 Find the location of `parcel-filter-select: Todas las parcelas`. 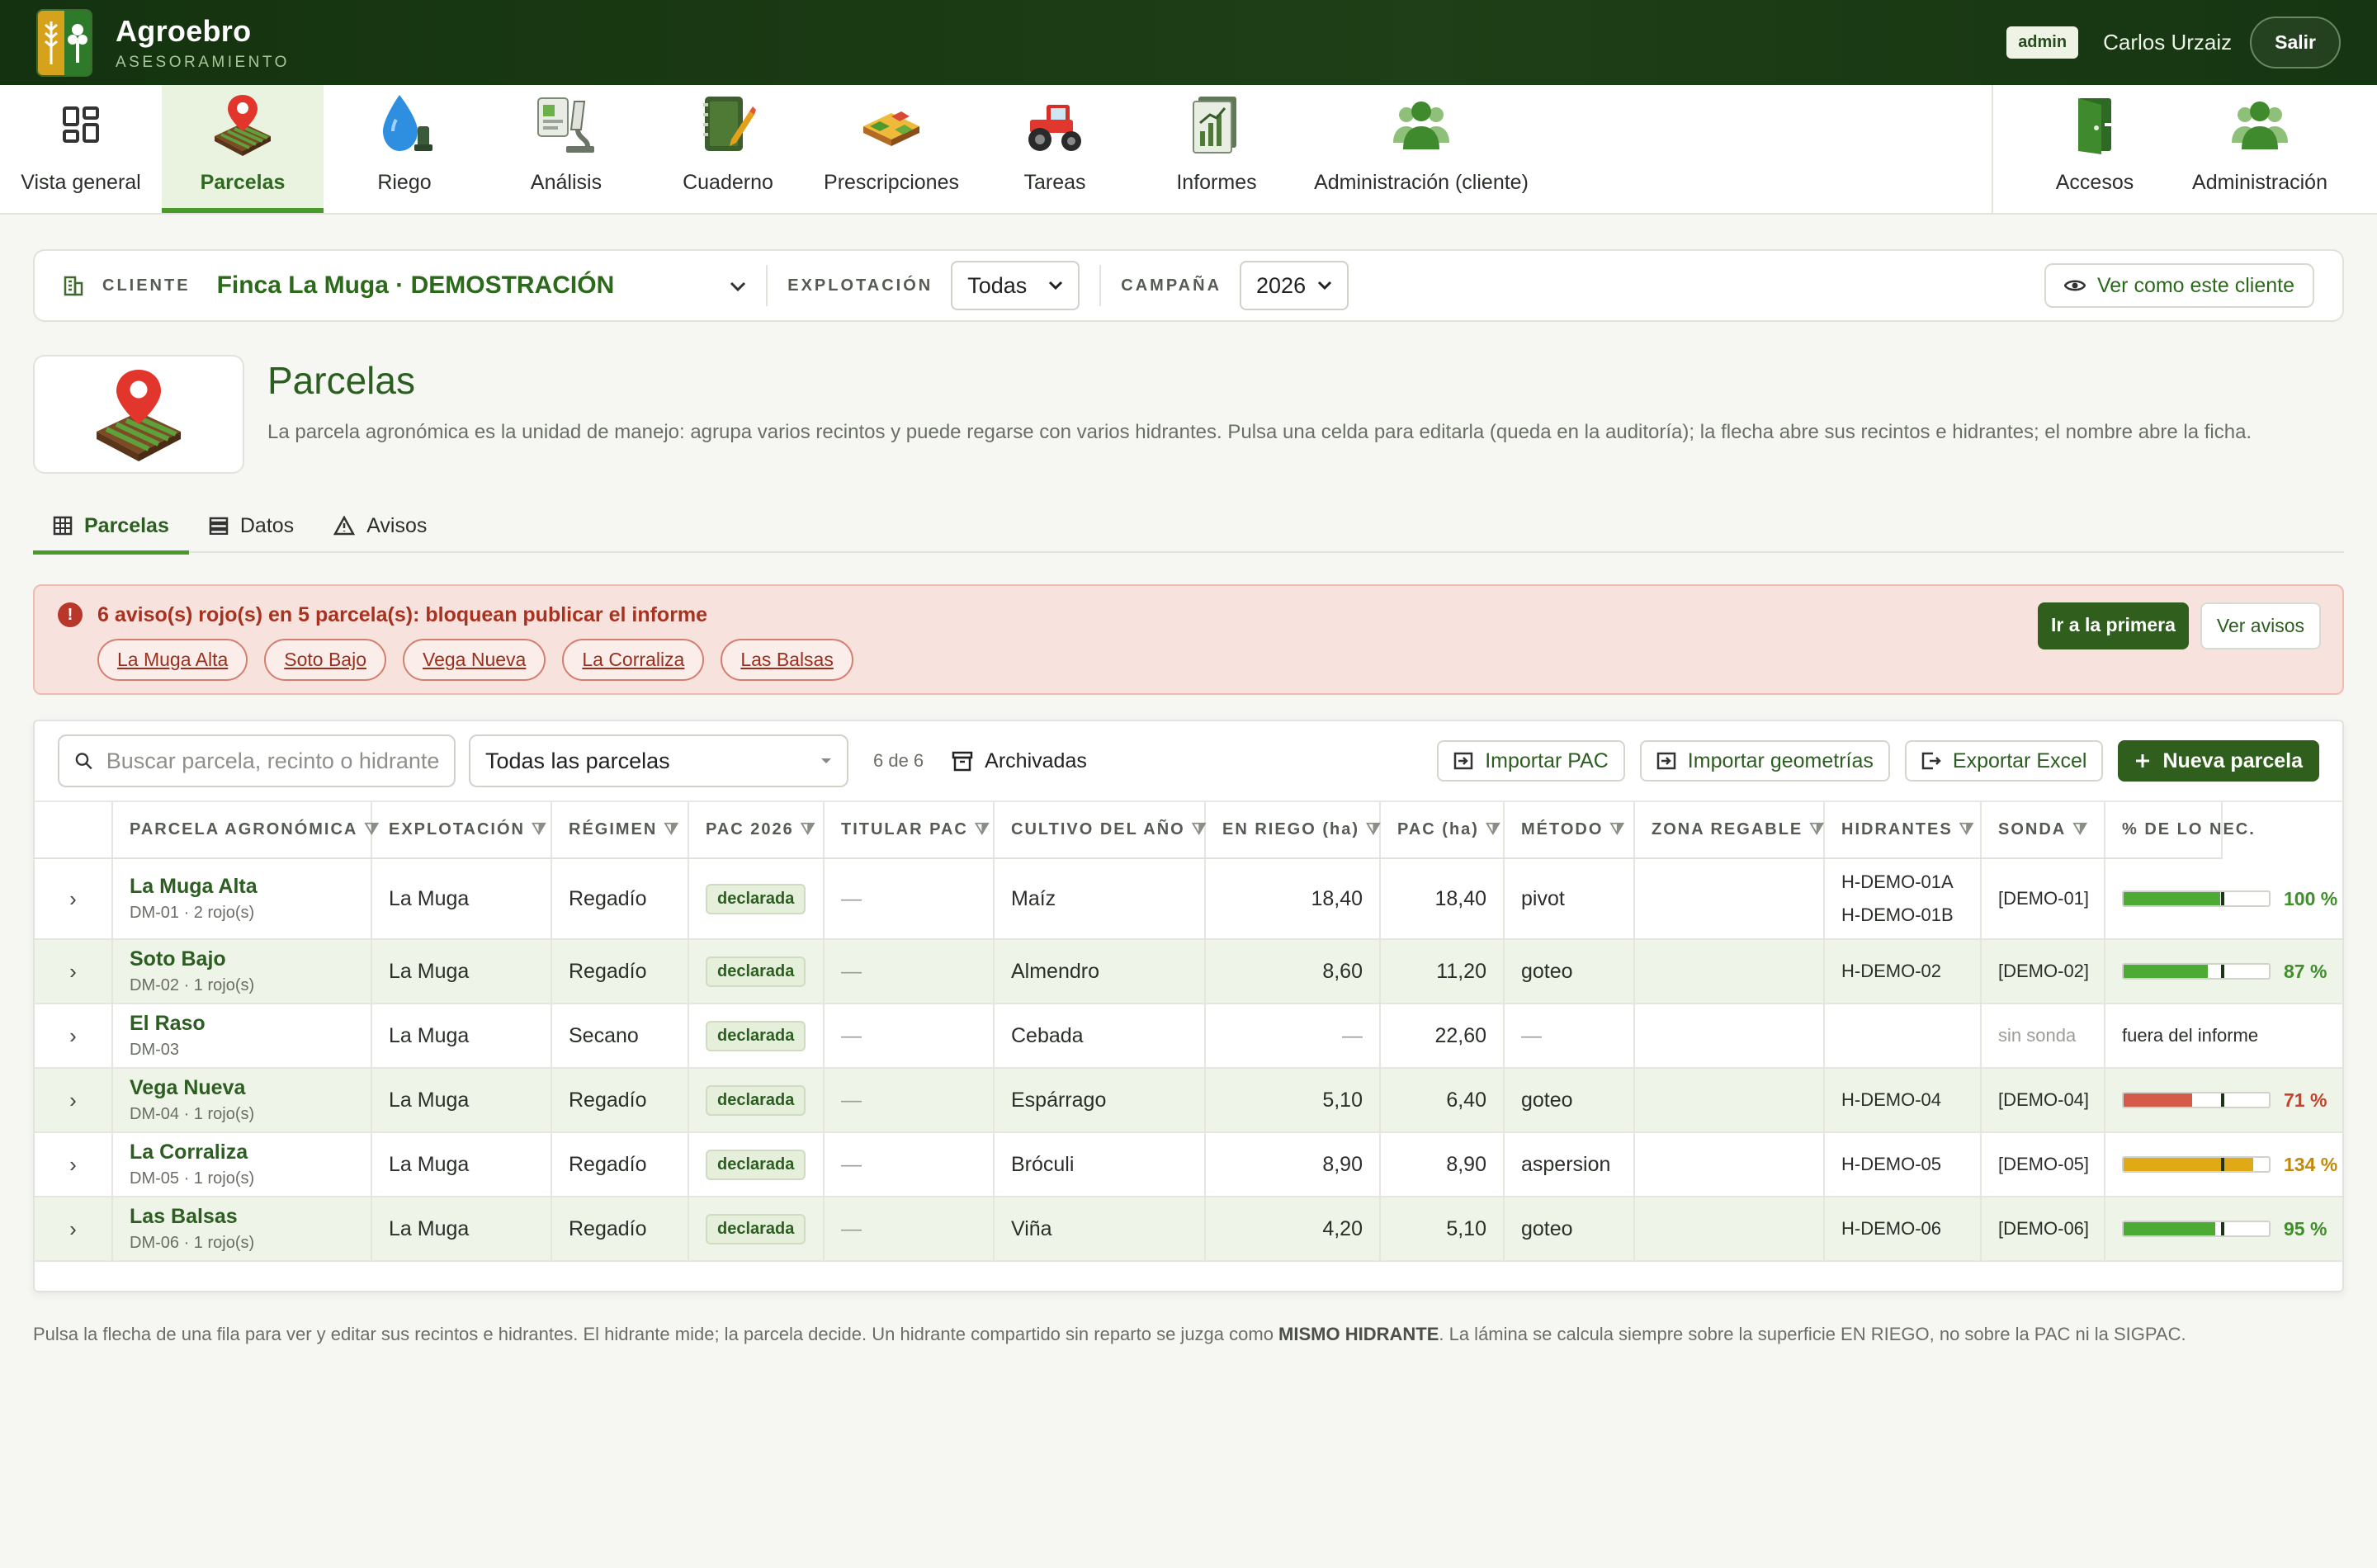

parcel-filter-select: Todas las parcelas is located at coordinates (658, 760).